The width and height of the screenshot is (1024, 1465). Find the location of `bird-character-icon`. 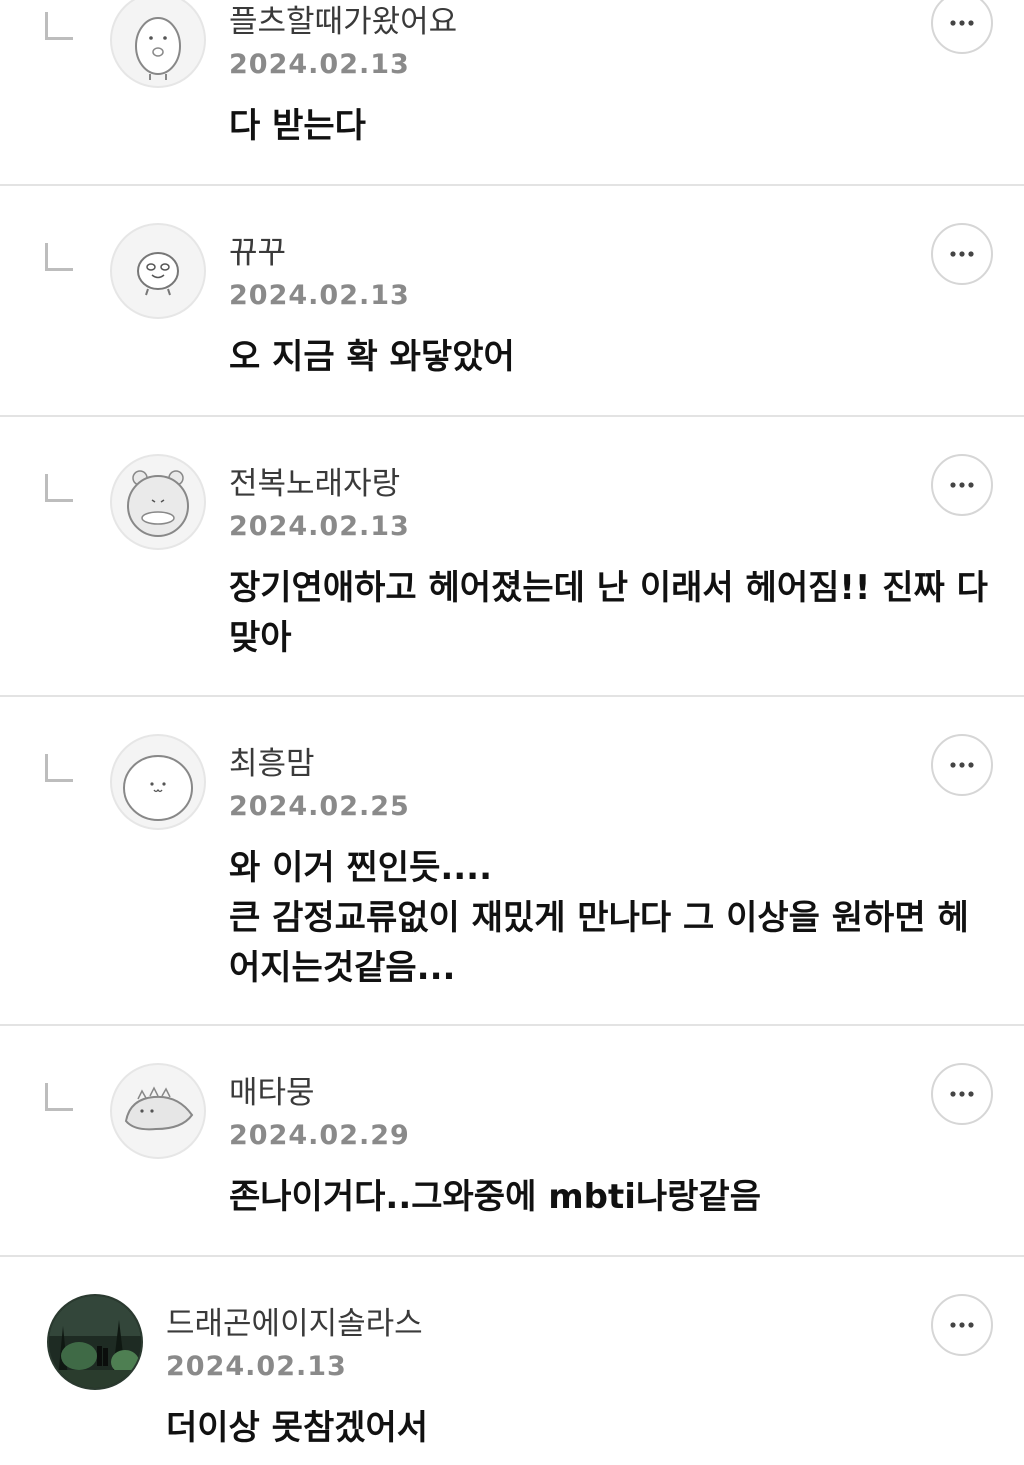

bird-character-icon is located at coordinates (158, 274).